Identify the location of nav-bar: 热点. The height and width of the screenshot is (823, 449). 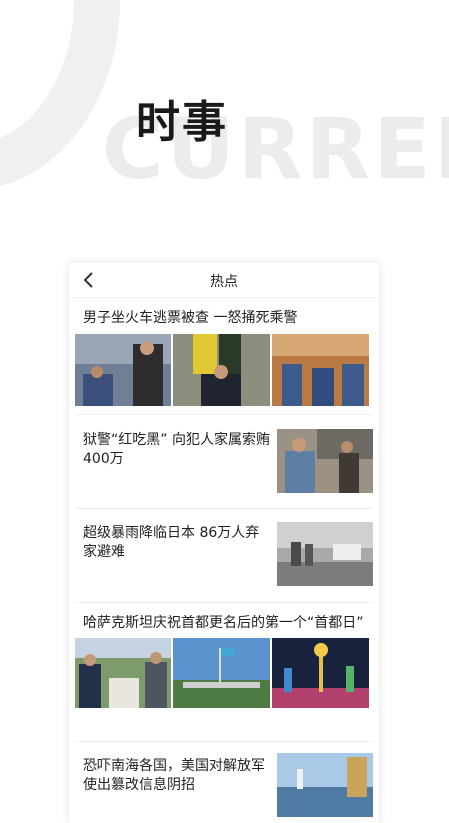
(224, 280).